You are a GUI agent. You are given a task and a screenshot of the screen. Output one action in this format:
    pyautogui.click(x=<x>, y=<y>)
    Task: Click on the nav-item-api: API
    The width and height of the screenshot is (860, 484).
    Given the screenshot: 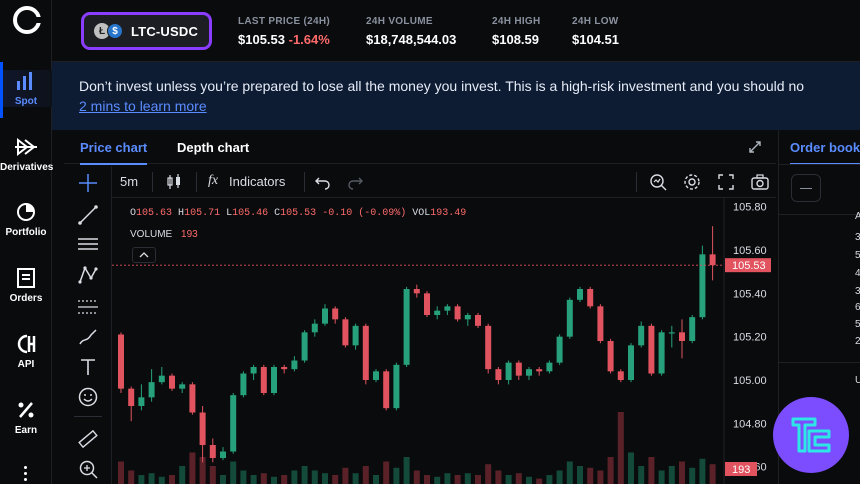 What is the action you would take?
    pyautogui.click(x=26, y=351)
    